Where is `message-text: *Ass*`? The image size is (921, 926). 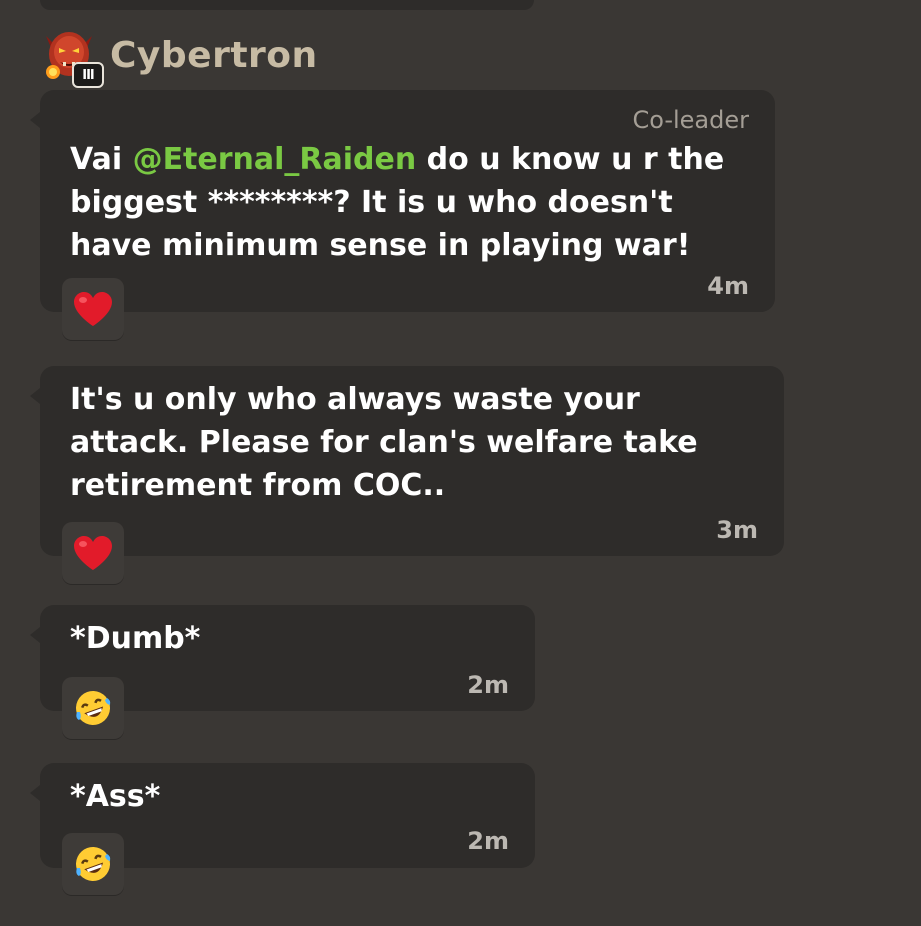
message-text: *Ass* is located at coordinates (115, 796).